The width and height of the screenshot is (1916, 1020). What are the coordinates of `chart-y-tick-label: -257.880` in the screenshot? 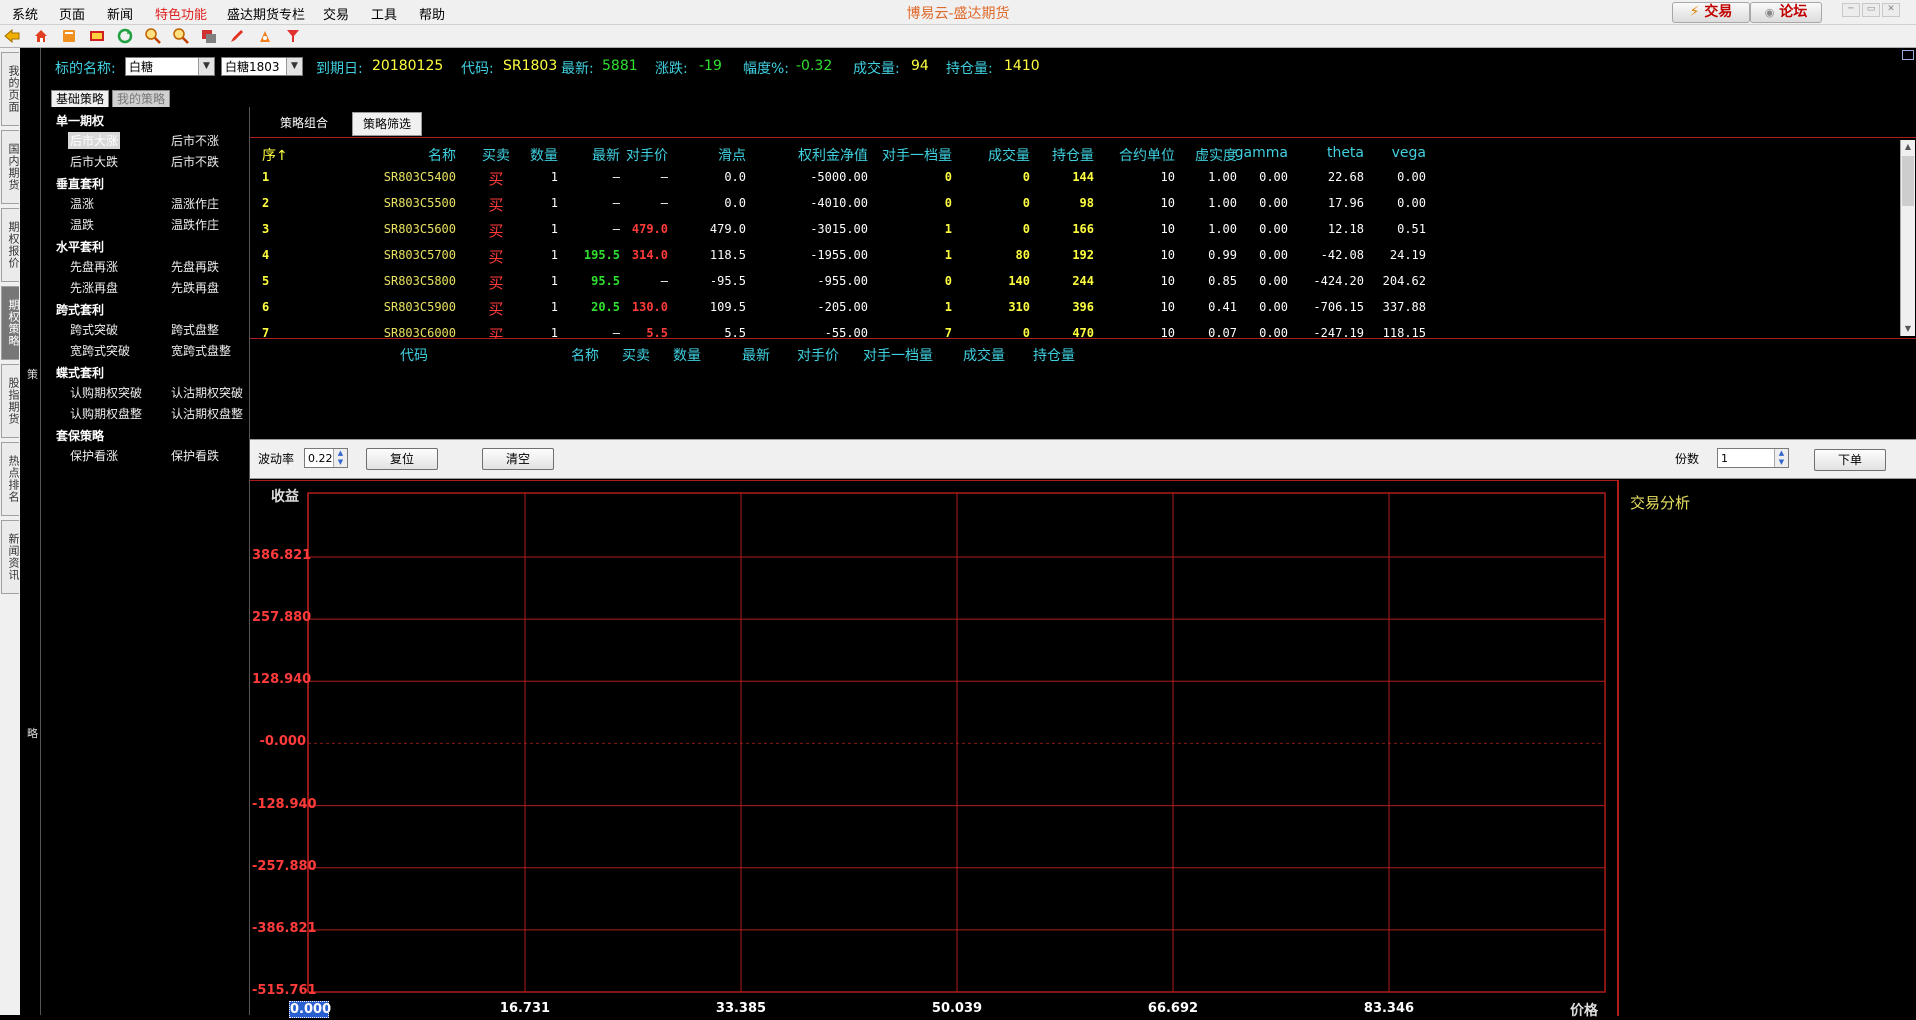 It's located at (284, 866).